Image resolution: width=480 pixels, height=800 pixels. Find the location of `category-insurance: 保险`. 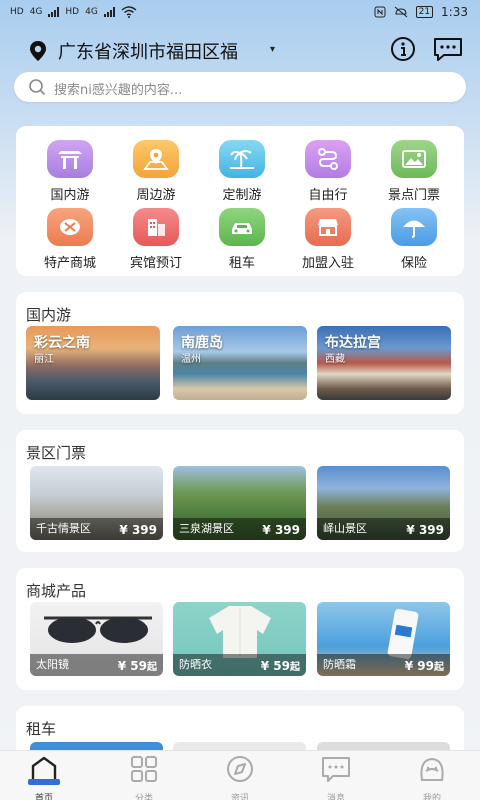

category-insurance: 保险 is located at coordinates (414, 239).